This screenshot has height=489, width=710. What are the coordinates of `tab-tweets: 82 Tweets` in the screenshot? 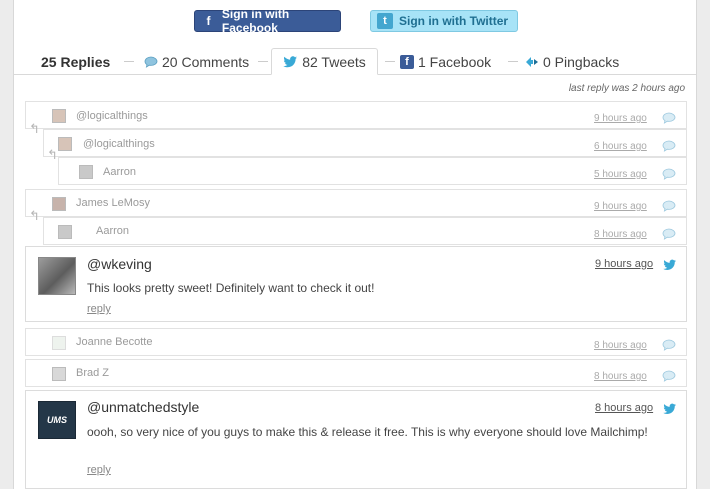 It's located at (324, 61).